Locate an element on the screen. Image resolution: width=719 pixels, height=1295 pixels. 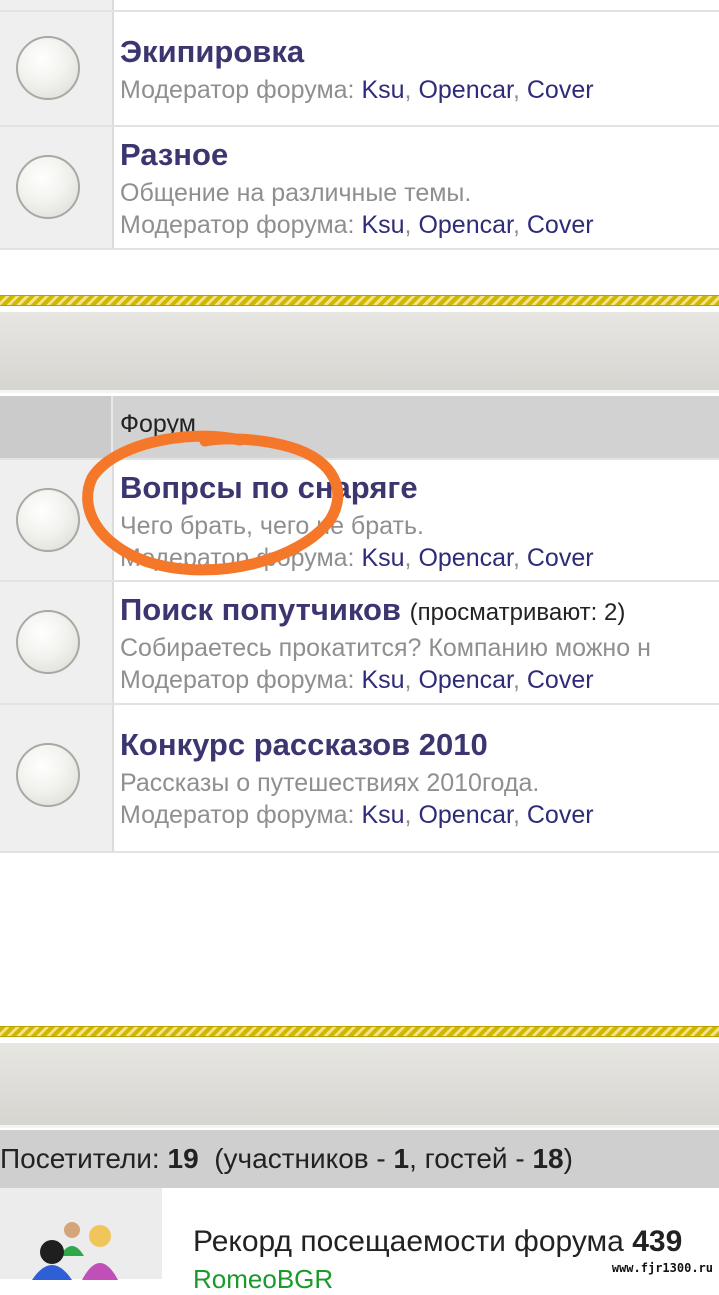
visitors-members: 1 is located at coordinates (401, 1158).